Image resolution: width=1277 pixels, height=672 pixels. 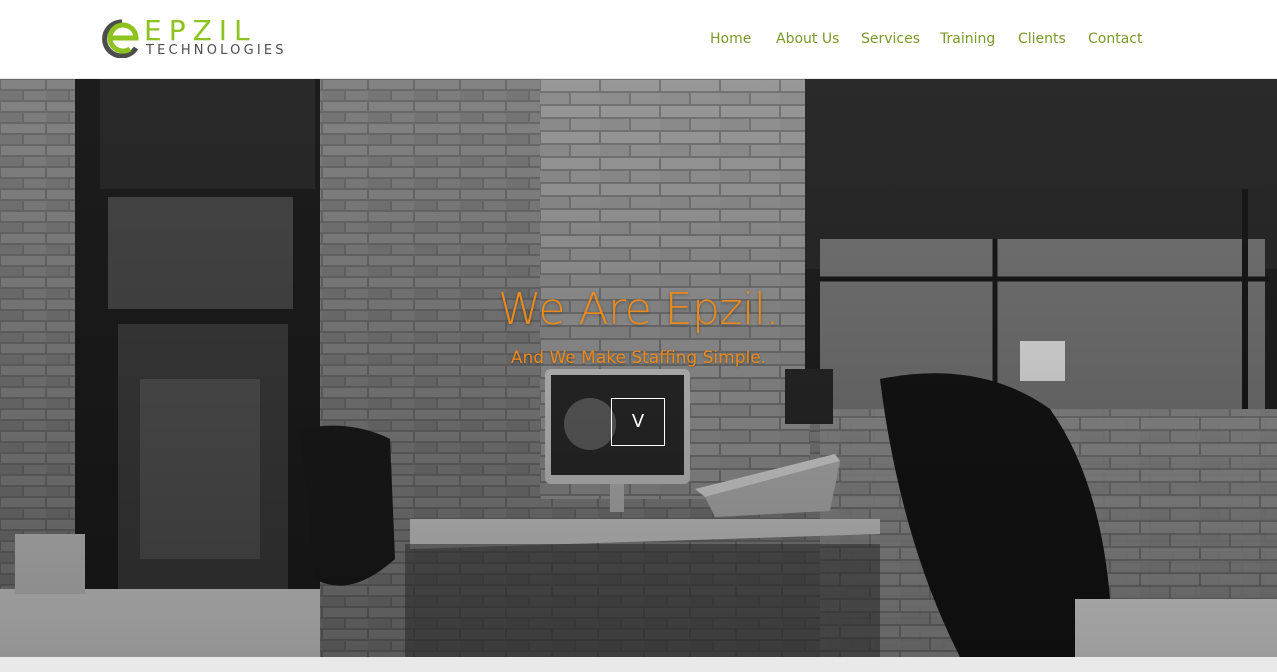 What do you see at coordinates (638, 422) in the screenshot?
I see `scroll-down-button: V` at bounding box center [638, 422].